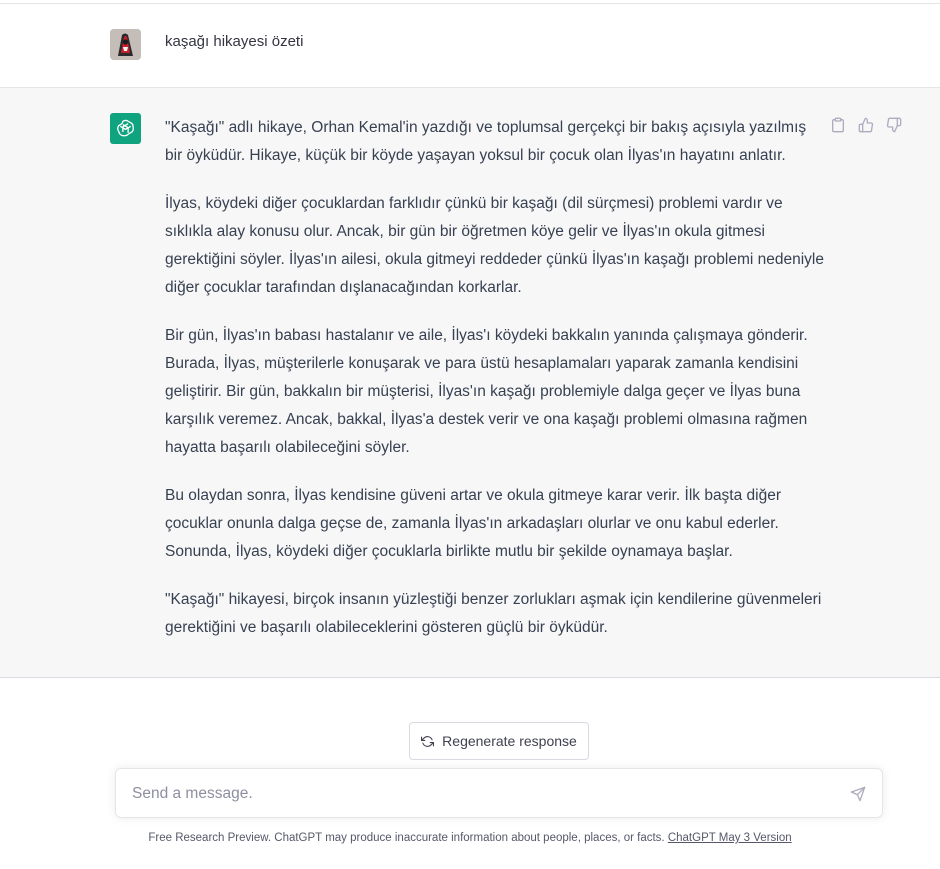 The height and width of the screenshot is (869, 940). I want to click on regenerate-response-button: Regenerate response, so click(499, 741).